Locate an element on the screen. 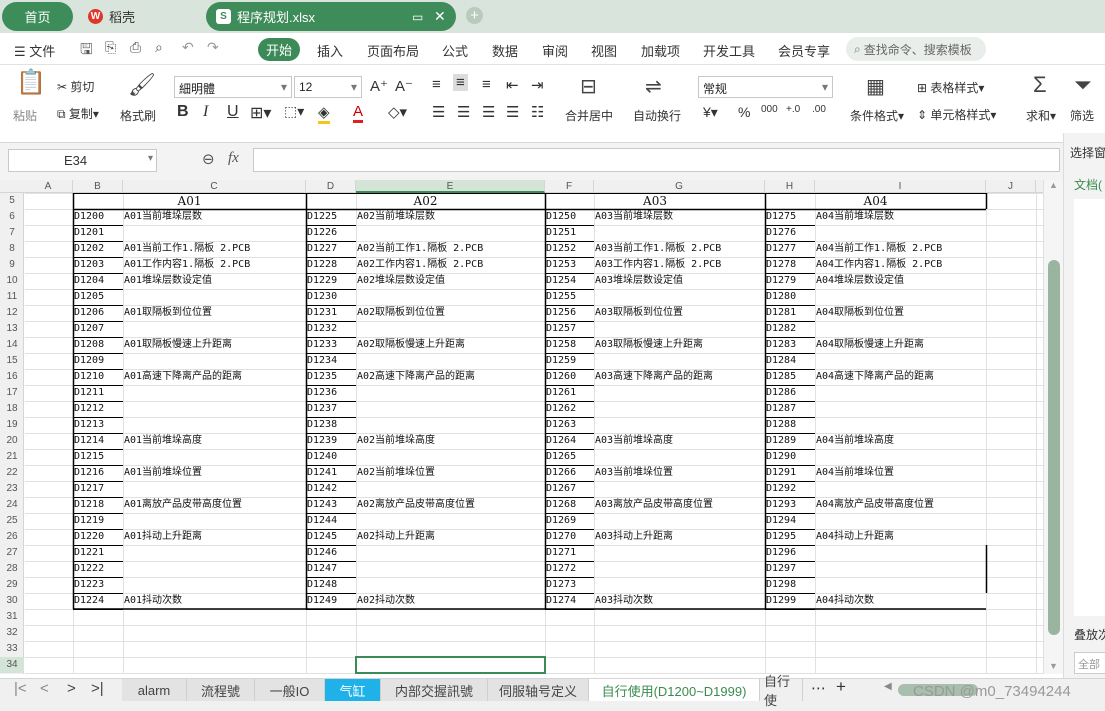 The height and width of the screenshot is (711, 1105). register-description-cell: A02抖动上升距离 is located at coordinates (396, 537).